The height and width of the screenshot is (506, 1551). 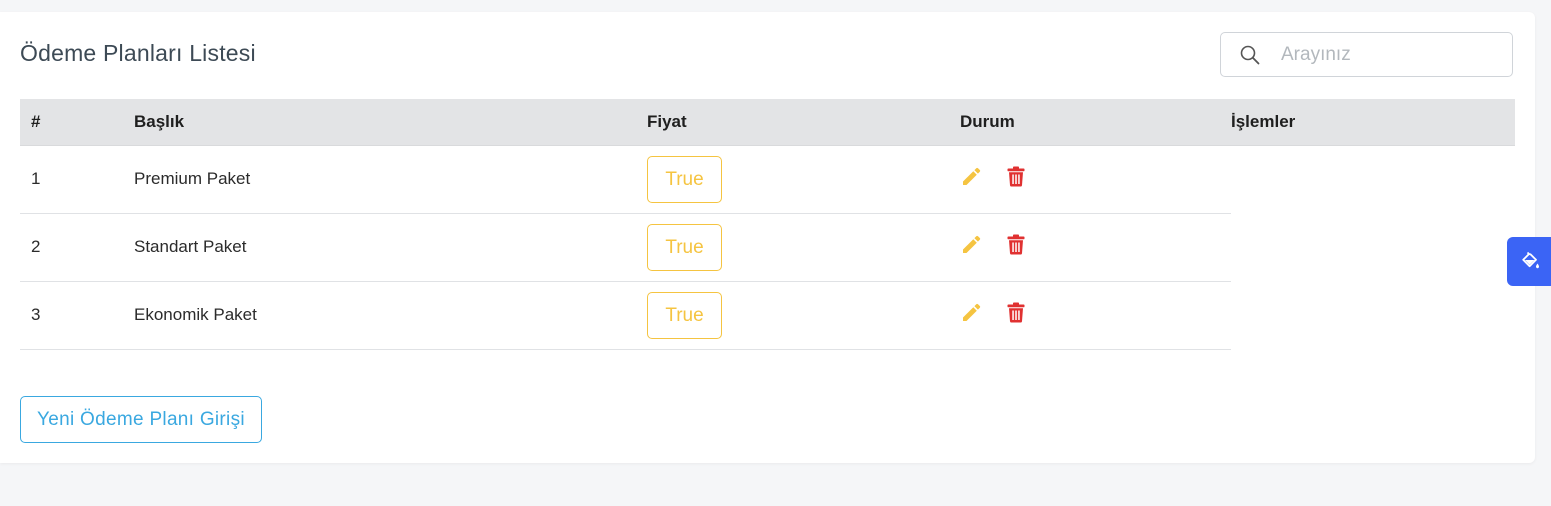 I want to click on theme-customizer-toggle, so click(x=1529, y=261).